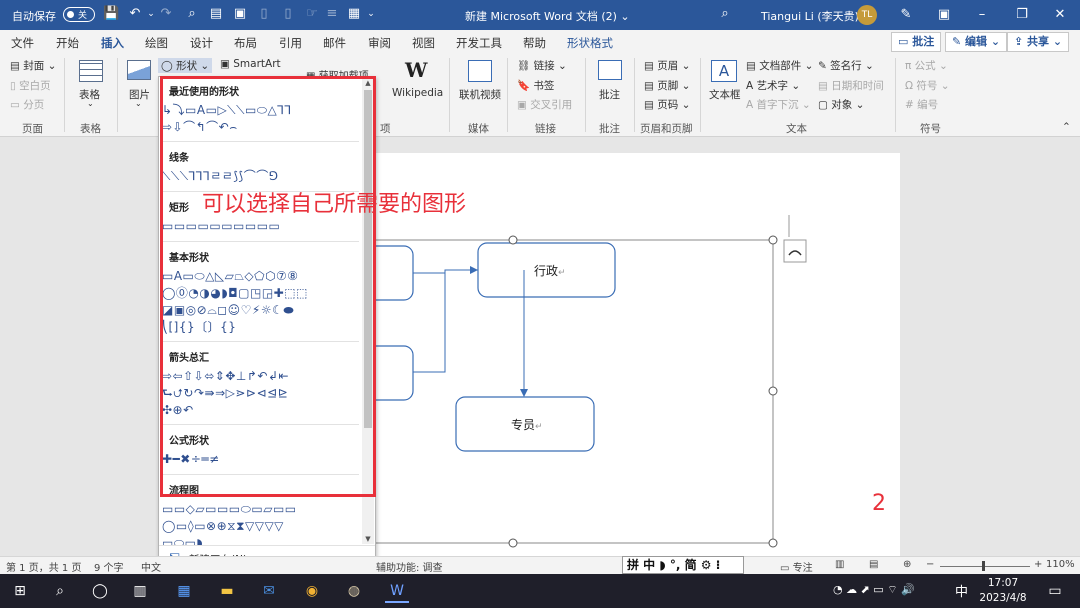 Image resolution: width=1080 pixels, height=608 pixels. I want to click on designer-pen-icon: ✎, so click(906, 15).